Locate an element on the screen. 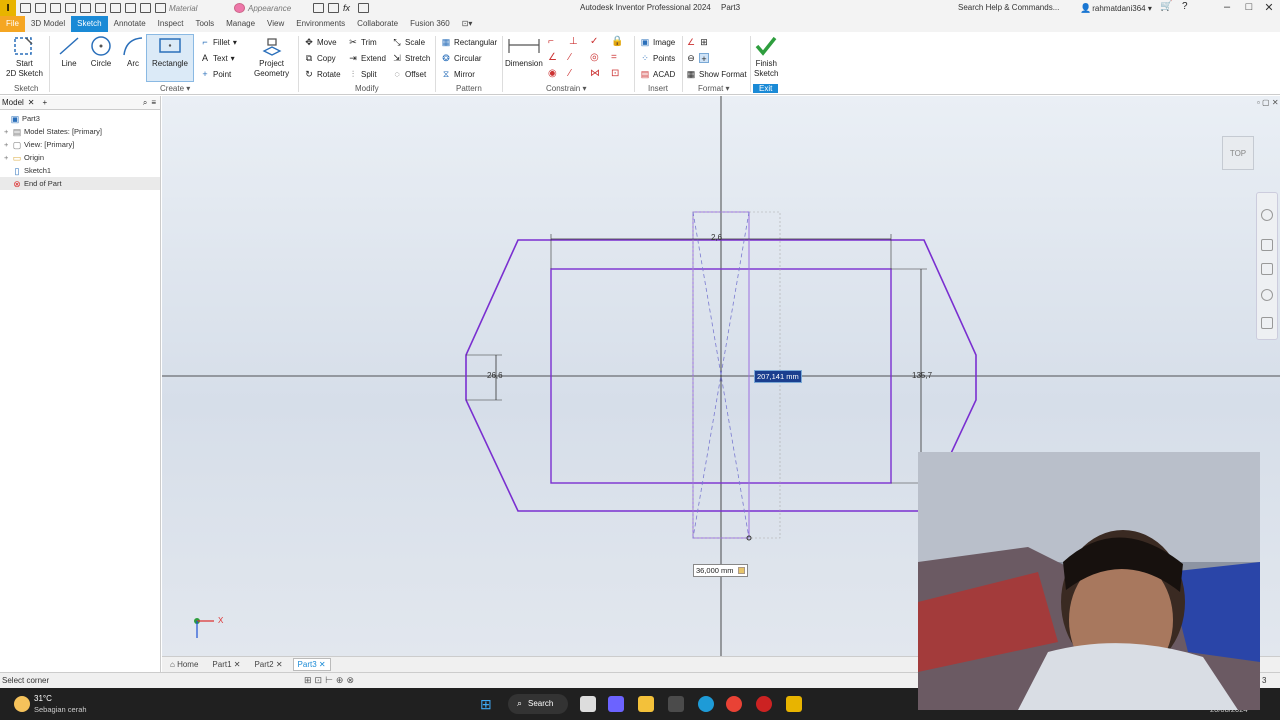 This screenshot has height=720, width=1280. tab-fusion-360: Fusion 360 is located at coordinates (430, 24).